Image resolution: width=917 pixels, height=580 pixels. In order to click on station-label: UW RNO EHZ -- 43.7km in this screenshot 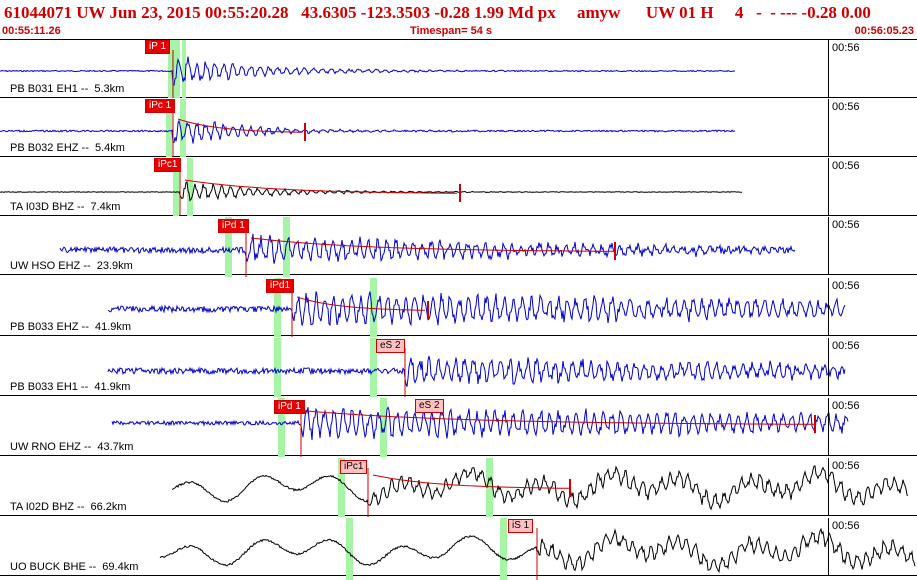, I will do `click(72, 447)`.